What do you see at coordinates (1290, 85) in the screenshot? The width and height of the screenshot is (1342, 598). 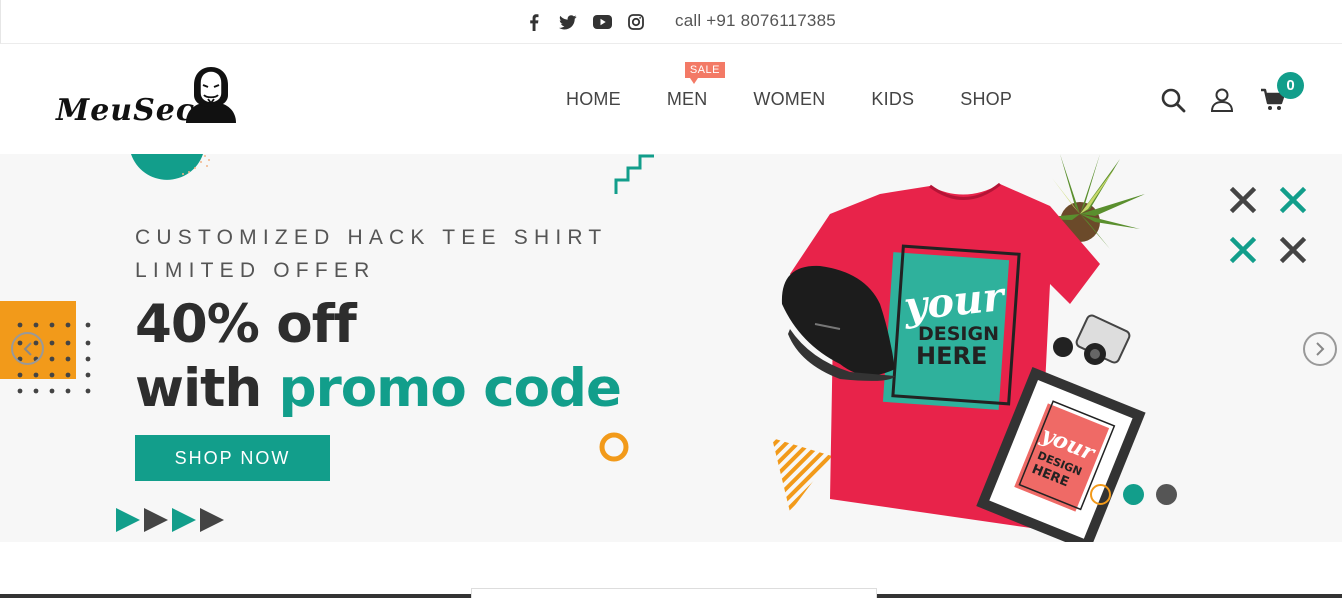 I see `cart-count-badge: 0` at bounding box center [1290, 85].